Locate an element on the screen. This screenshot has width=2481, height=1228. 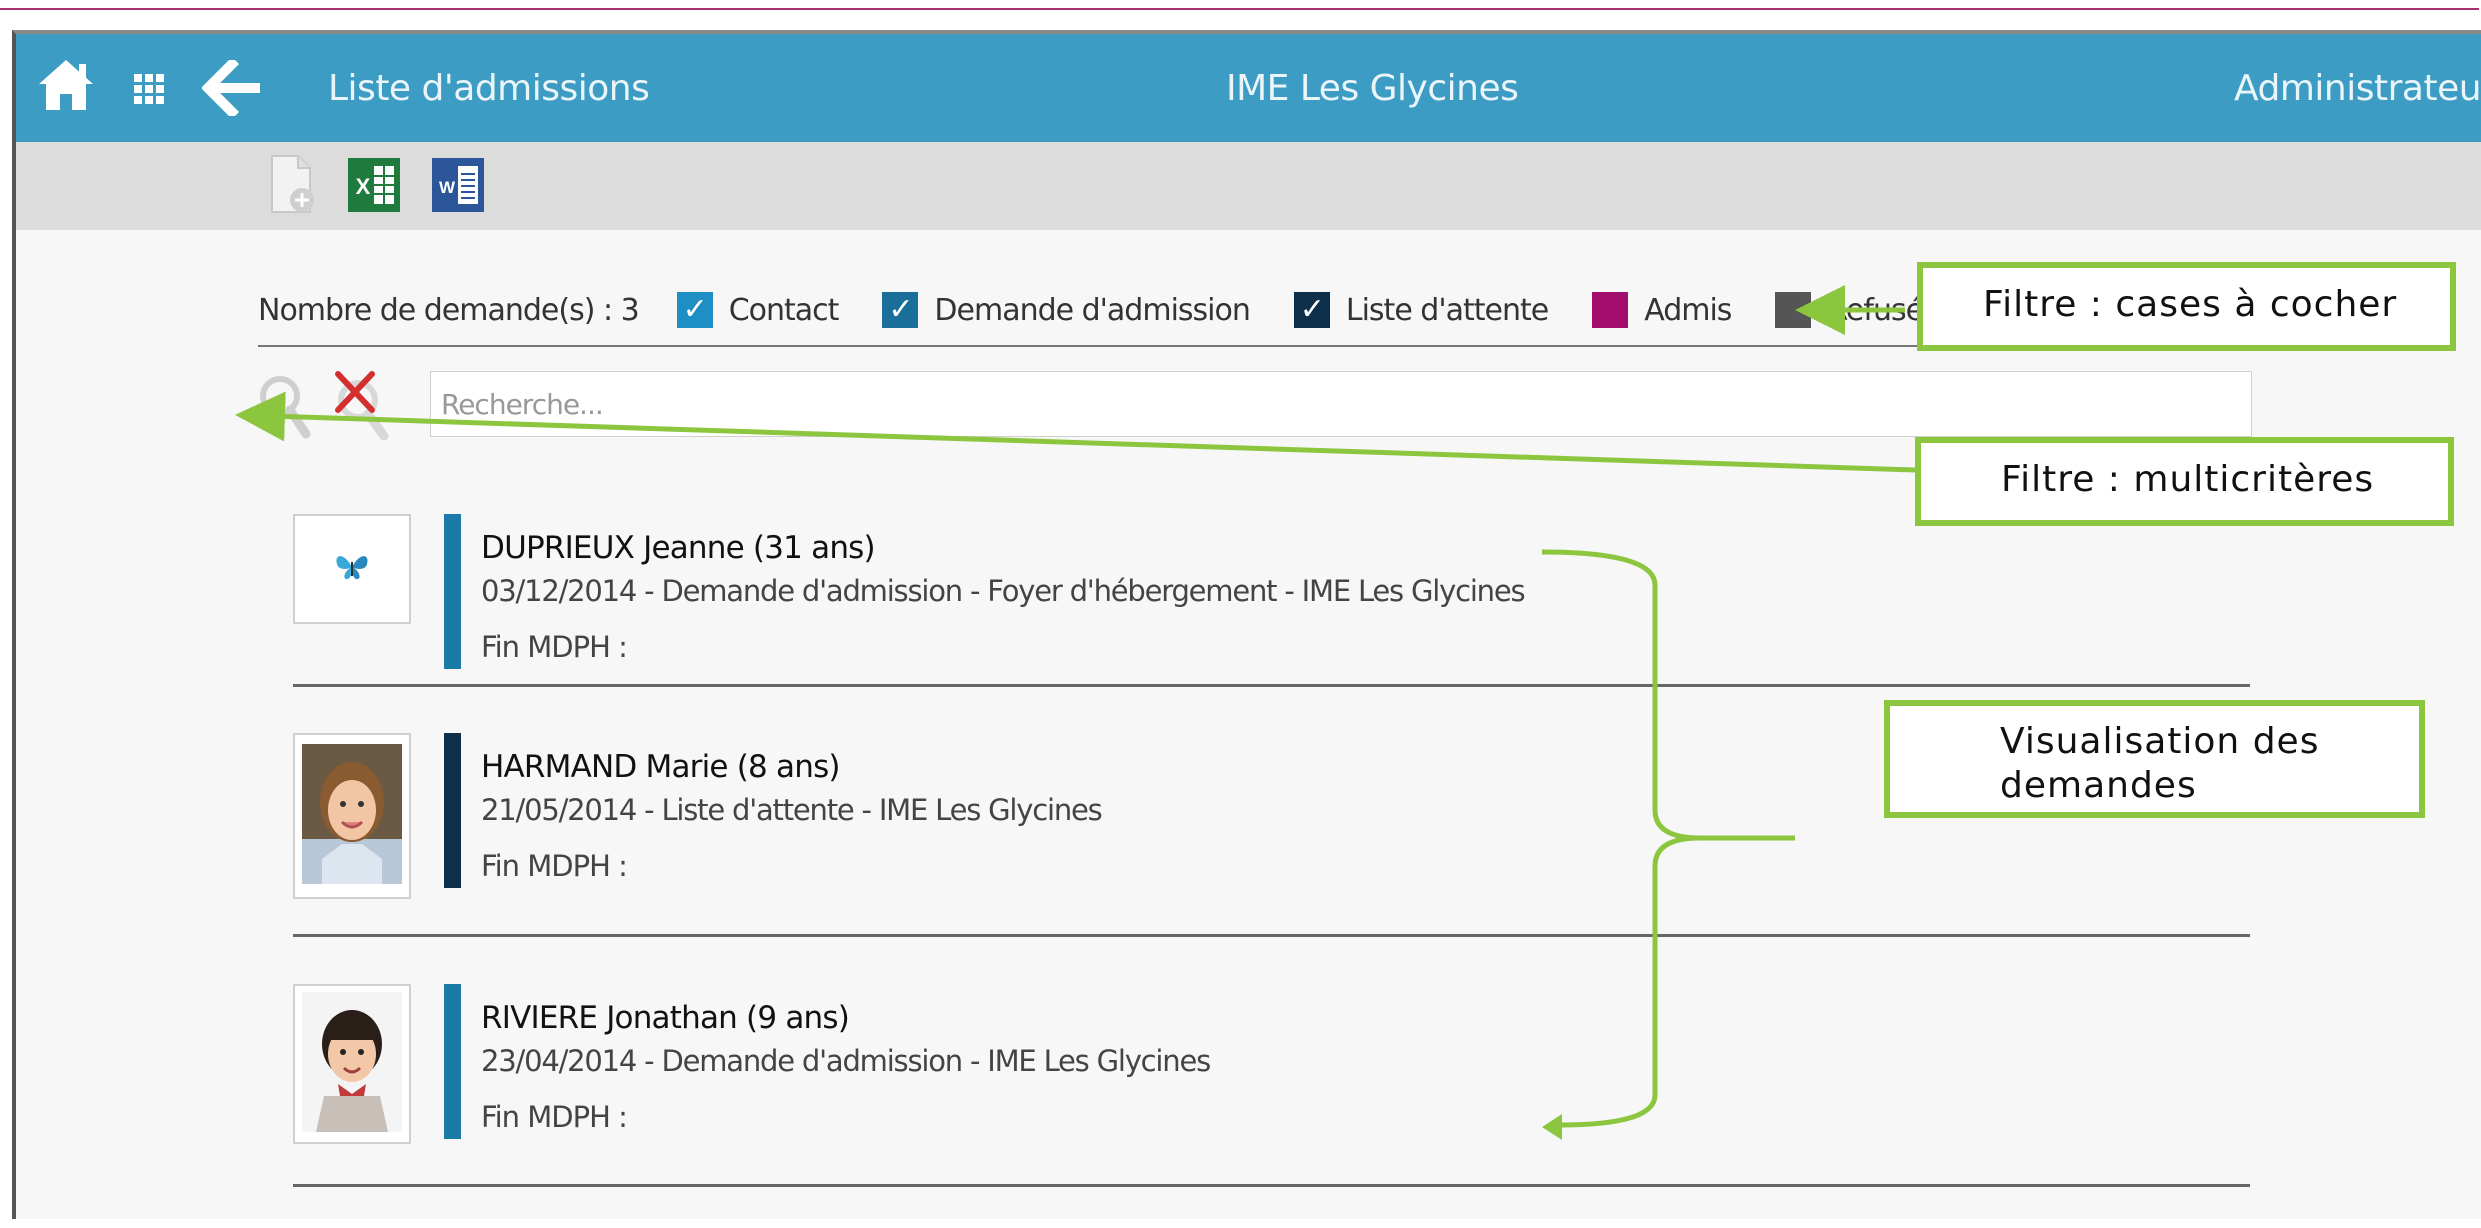
callout-text: Filtre : cases à cocher is located at coordinates (2190, 304).